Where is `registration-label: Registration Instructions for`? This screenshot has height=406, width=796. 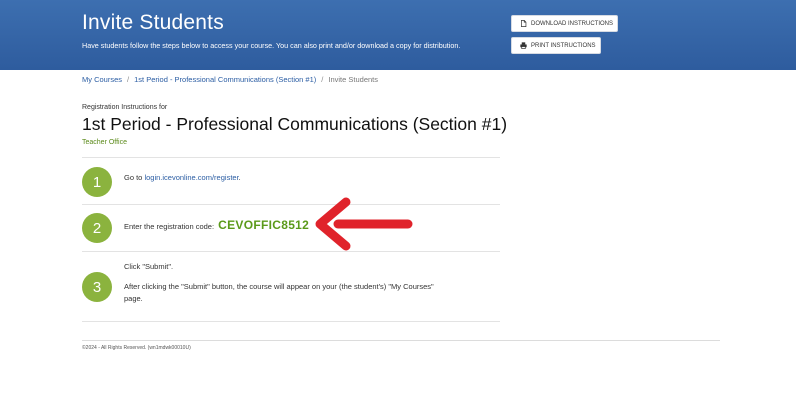
registration-label: Registration Instructions for is located at coordinates (125, 107).